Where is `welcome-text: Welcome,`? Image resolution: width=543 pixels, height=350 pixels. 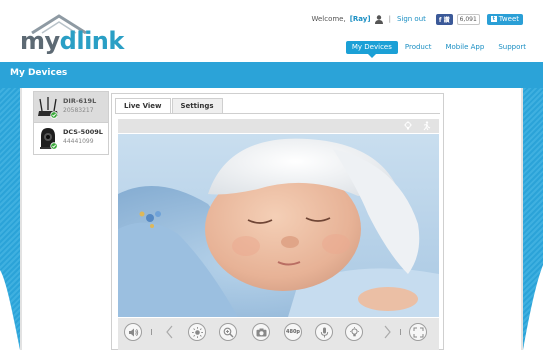 welcome-text: Welcome, is located at coordinates (328, 19).